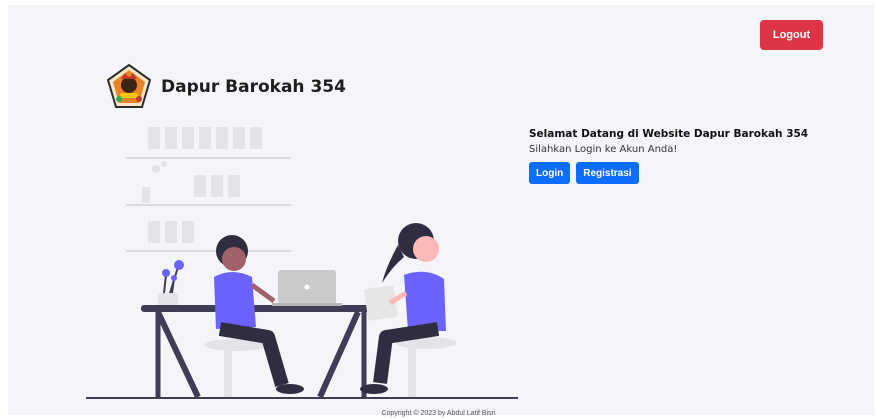  Describe the element at coordinates (208, 183) in the screenshot. I see `shelf-middle` at that location.